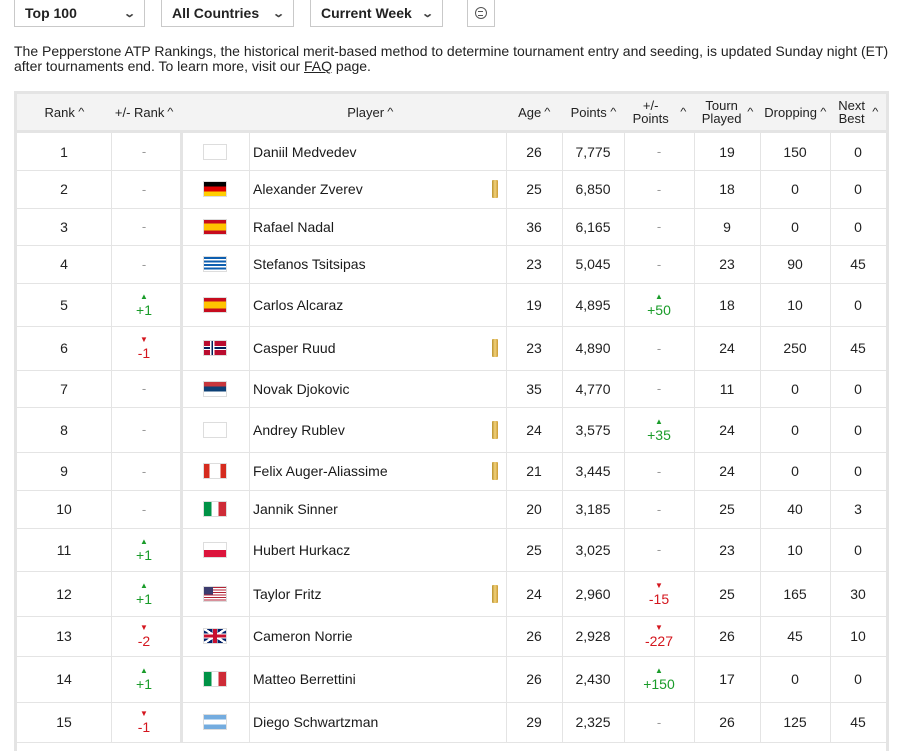 The height and width of the screenshot is (751, 902). What do you see at coordinates (308, 189) in the screenshot?
I see `player-name-link: Alexander Zverev` at bounding box center [308, 189].